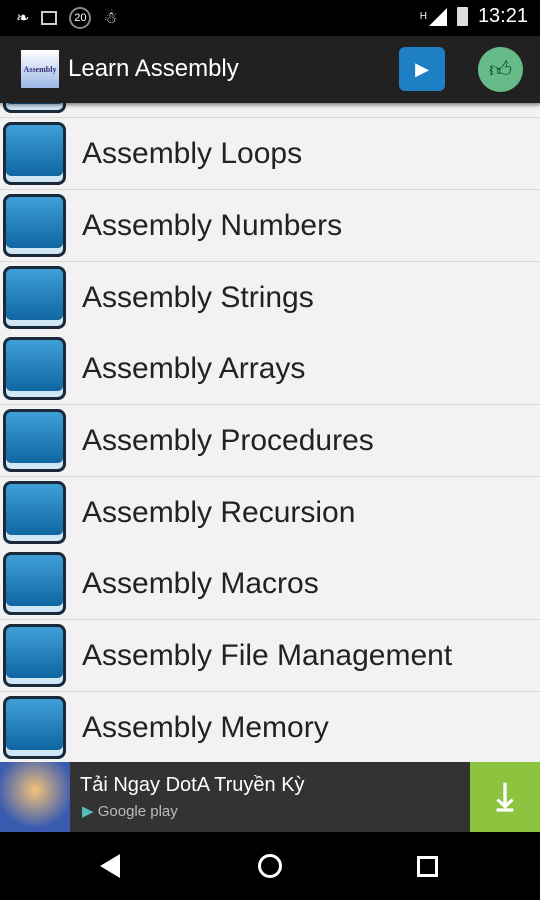  Describe the element at coordinates (35, 797) in the screenshot. I see `ad-image` at that location.